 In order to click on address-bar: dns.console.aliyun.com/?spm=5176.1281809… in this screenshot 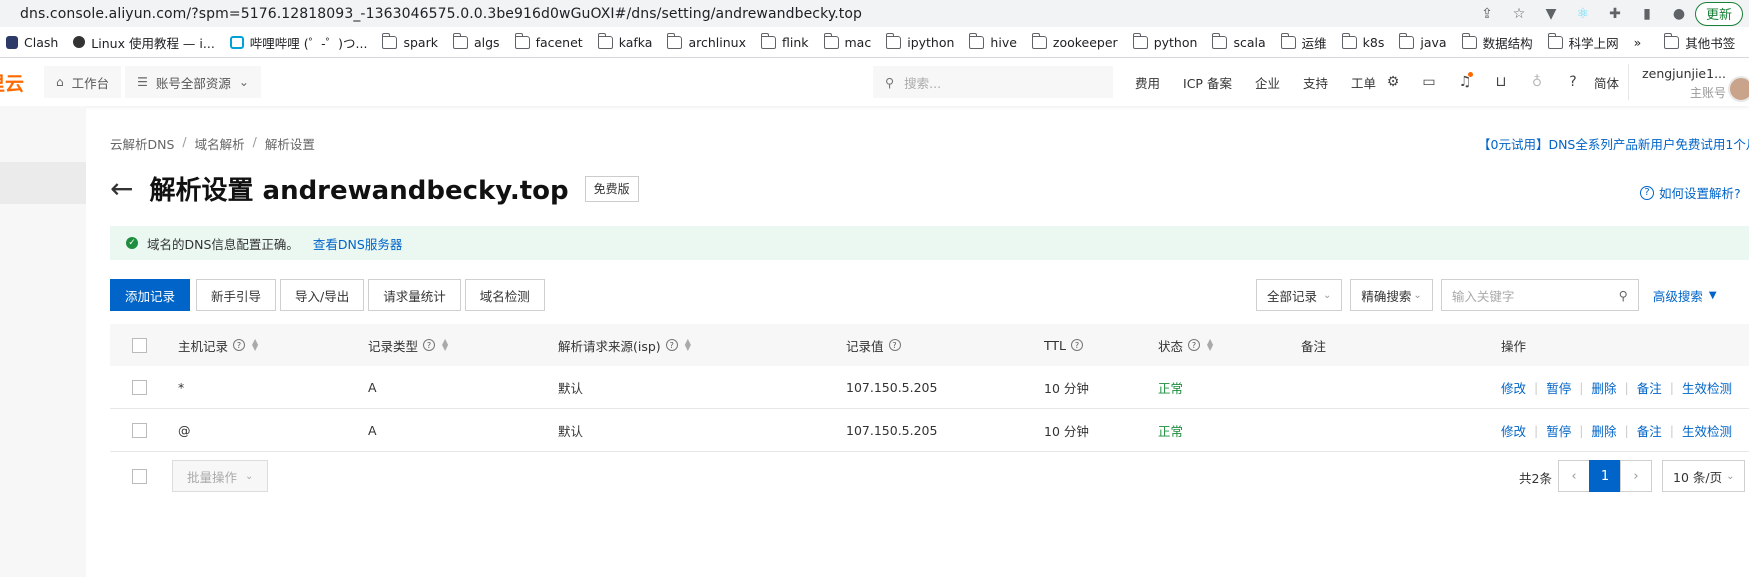, I will do `click(874, 13)`.